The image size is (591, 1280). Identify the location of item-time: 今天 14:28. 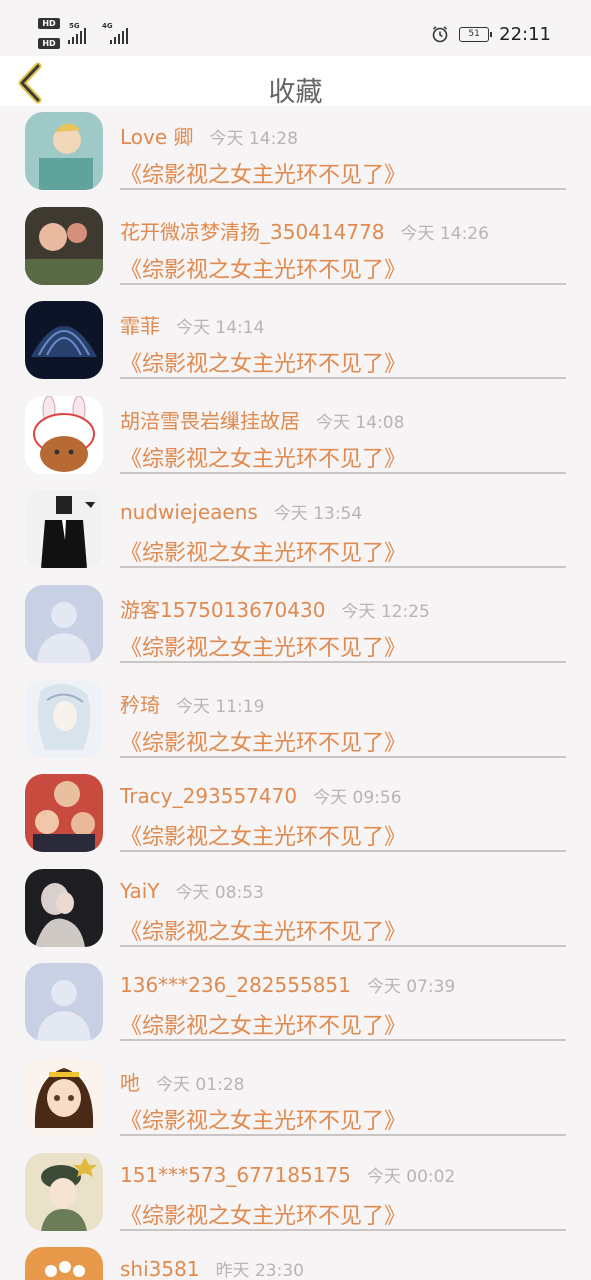
(253, 139).